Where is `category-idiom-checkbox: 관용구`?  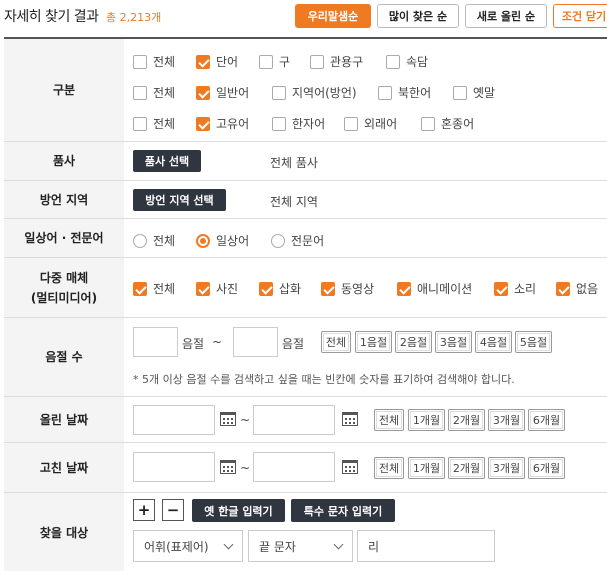 category-idiom-checkbox: 관용구 is located at coordinates (336, 61).